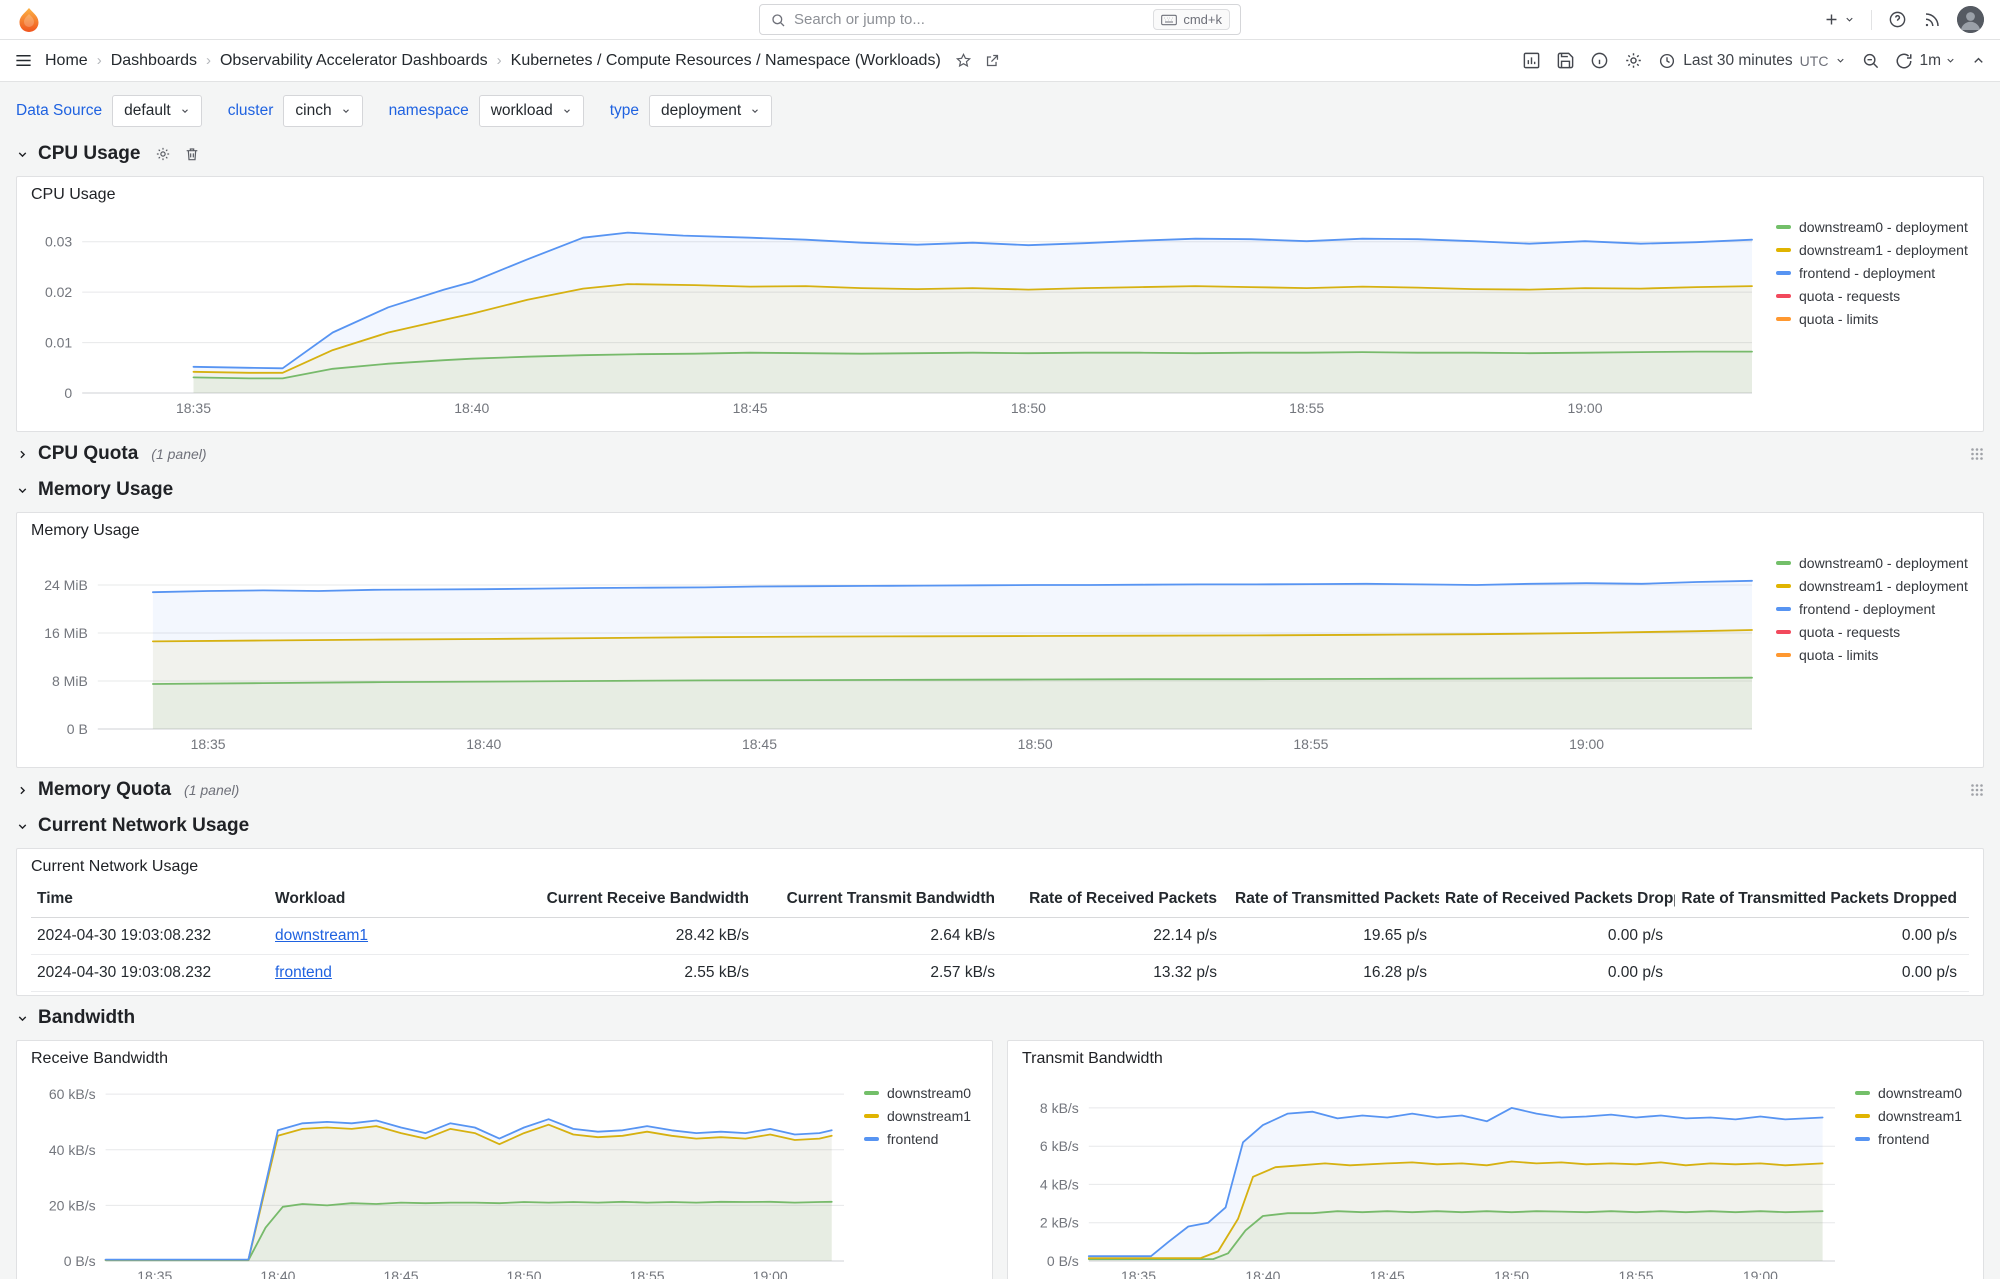 The height and width of the screenshot is (1279, 2000). What do you see at coordinates (1932, 20) in the screenshot?
I see `news-button` at bounding box center [1932, 20].